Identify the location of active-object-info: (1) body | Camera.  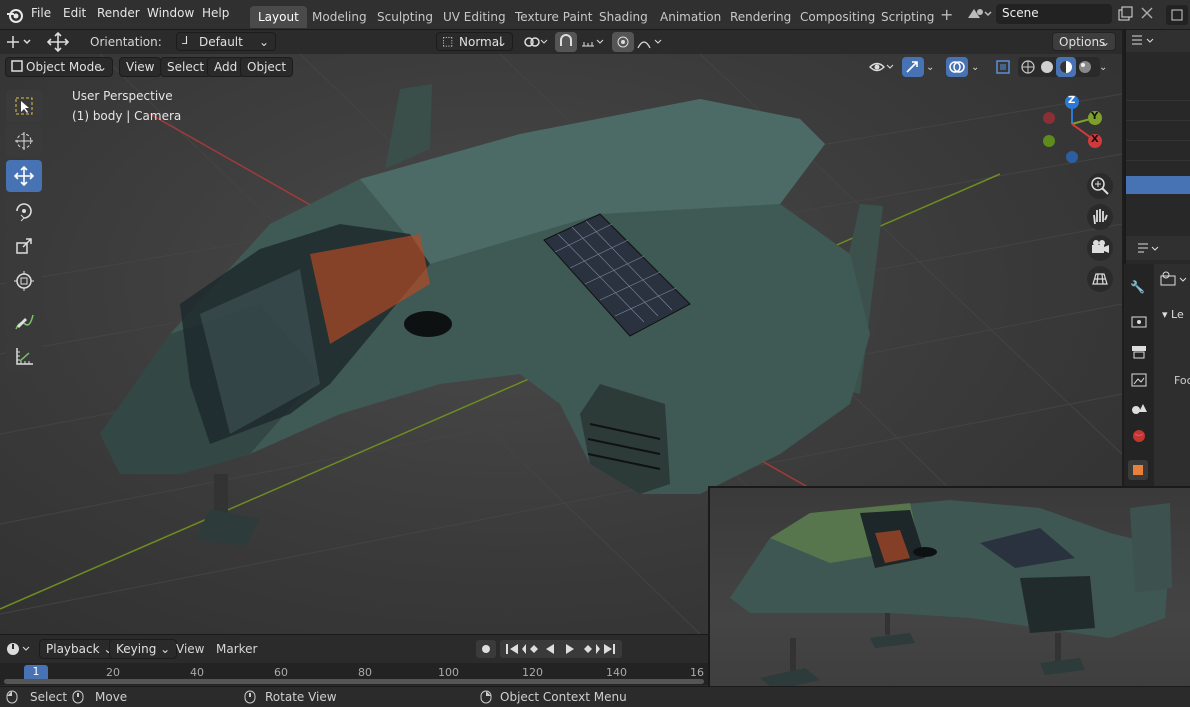
(127, 116).